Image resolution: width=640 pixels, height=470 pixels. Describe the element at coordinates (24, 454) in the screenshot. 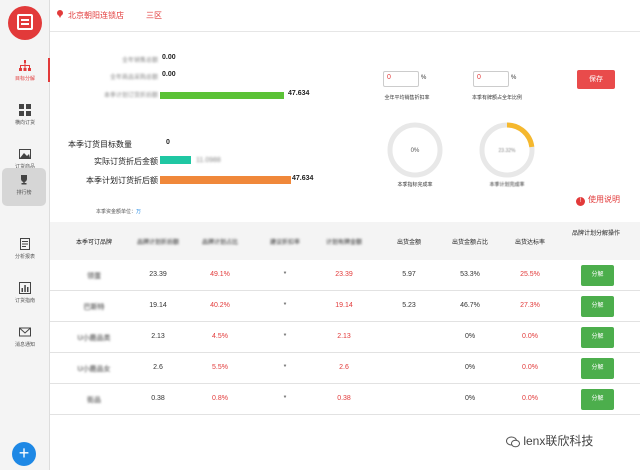

I see `add-button: +` at that location.